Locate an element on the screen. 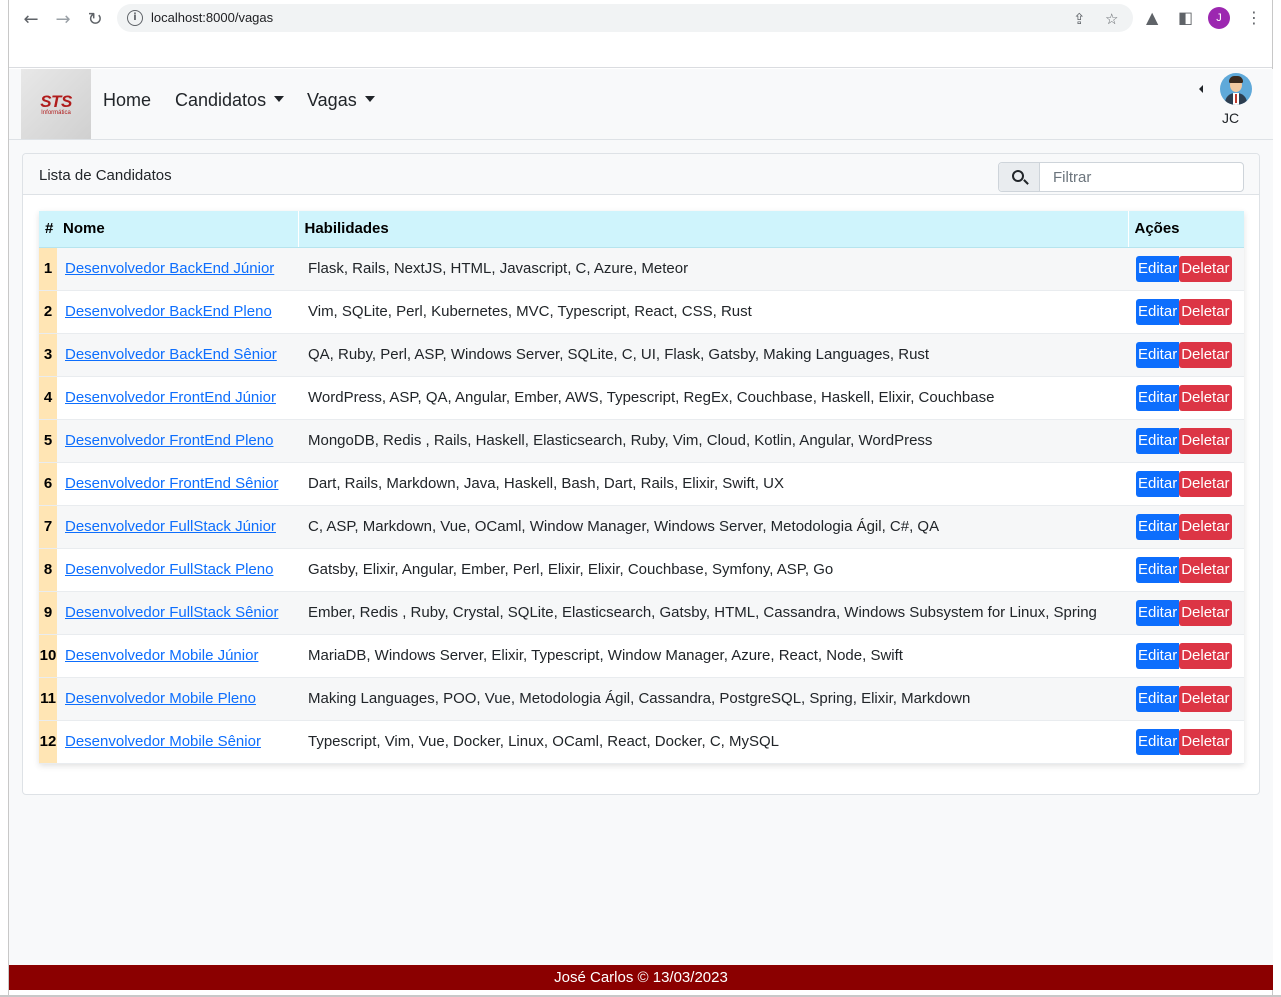 This screenshot has width=1281, height=997. nav-vagas-dropdown: Vagas is located at coordinates (341, 100).